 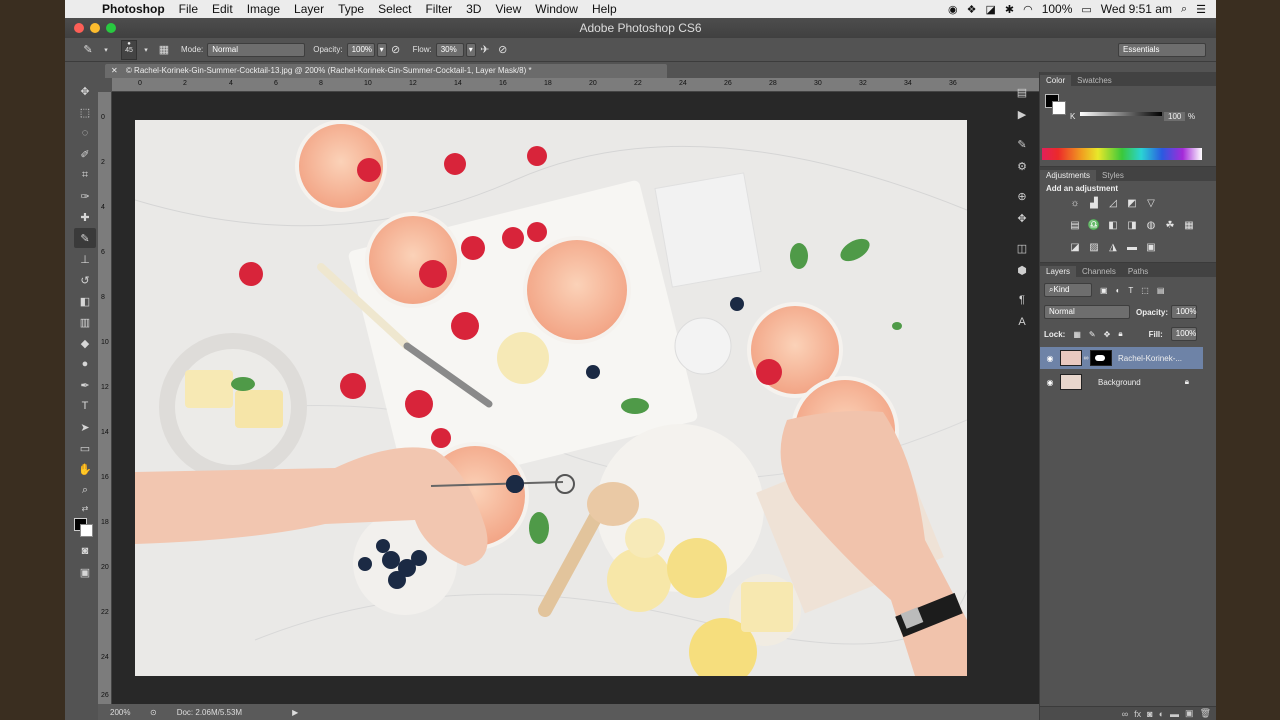 What do you see at coordinates (1162, 49) in the screenshot?
I see `workspace-select: Essentials` at bounding box center [1162, 49].